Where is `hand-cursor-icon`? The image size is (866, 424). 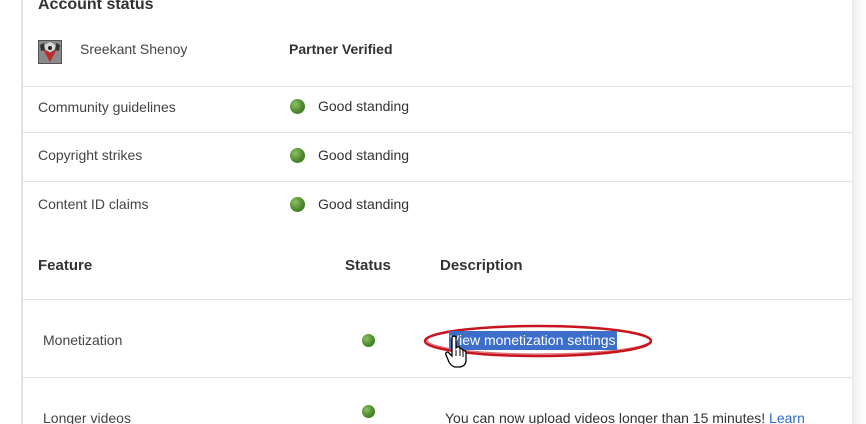
hand-cursor-icon is located at coordinates (456, 351).